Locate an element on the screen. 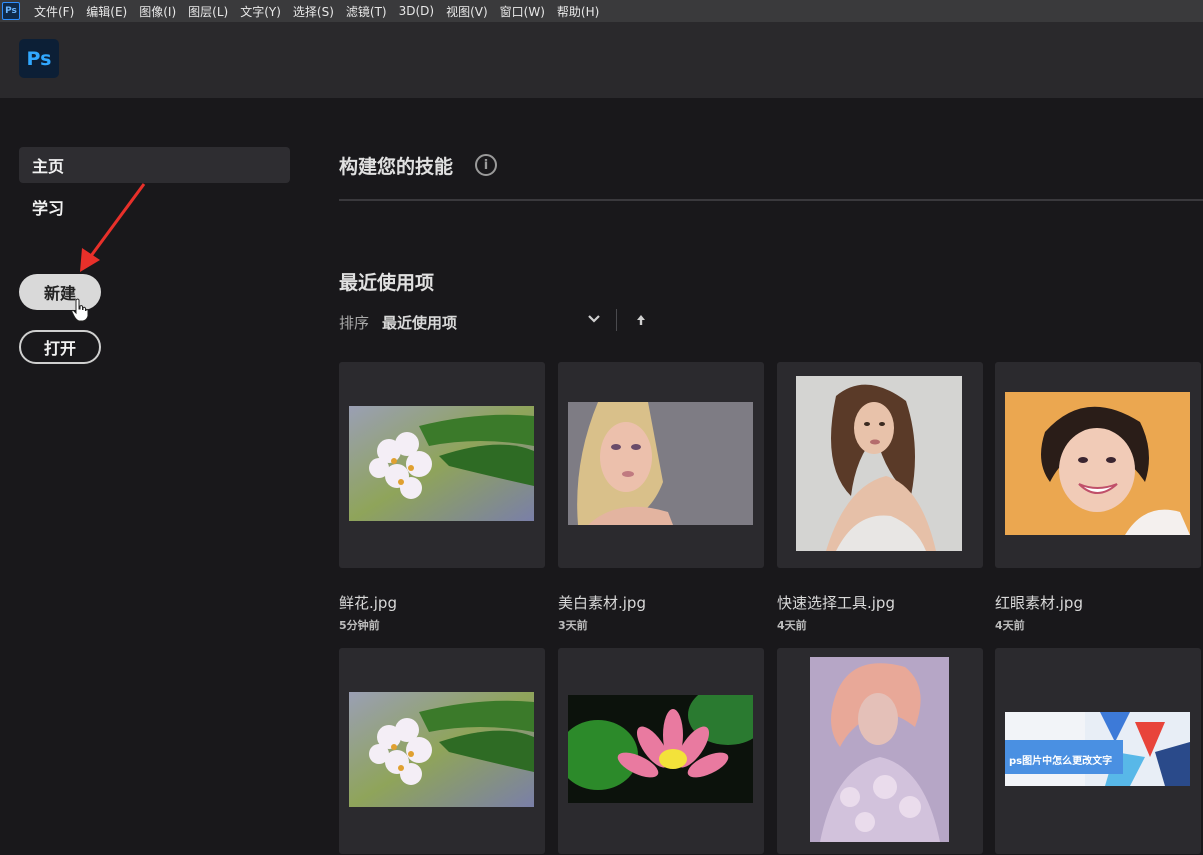  recent-file-time: 3天前 is located at coordinates (573, 625).